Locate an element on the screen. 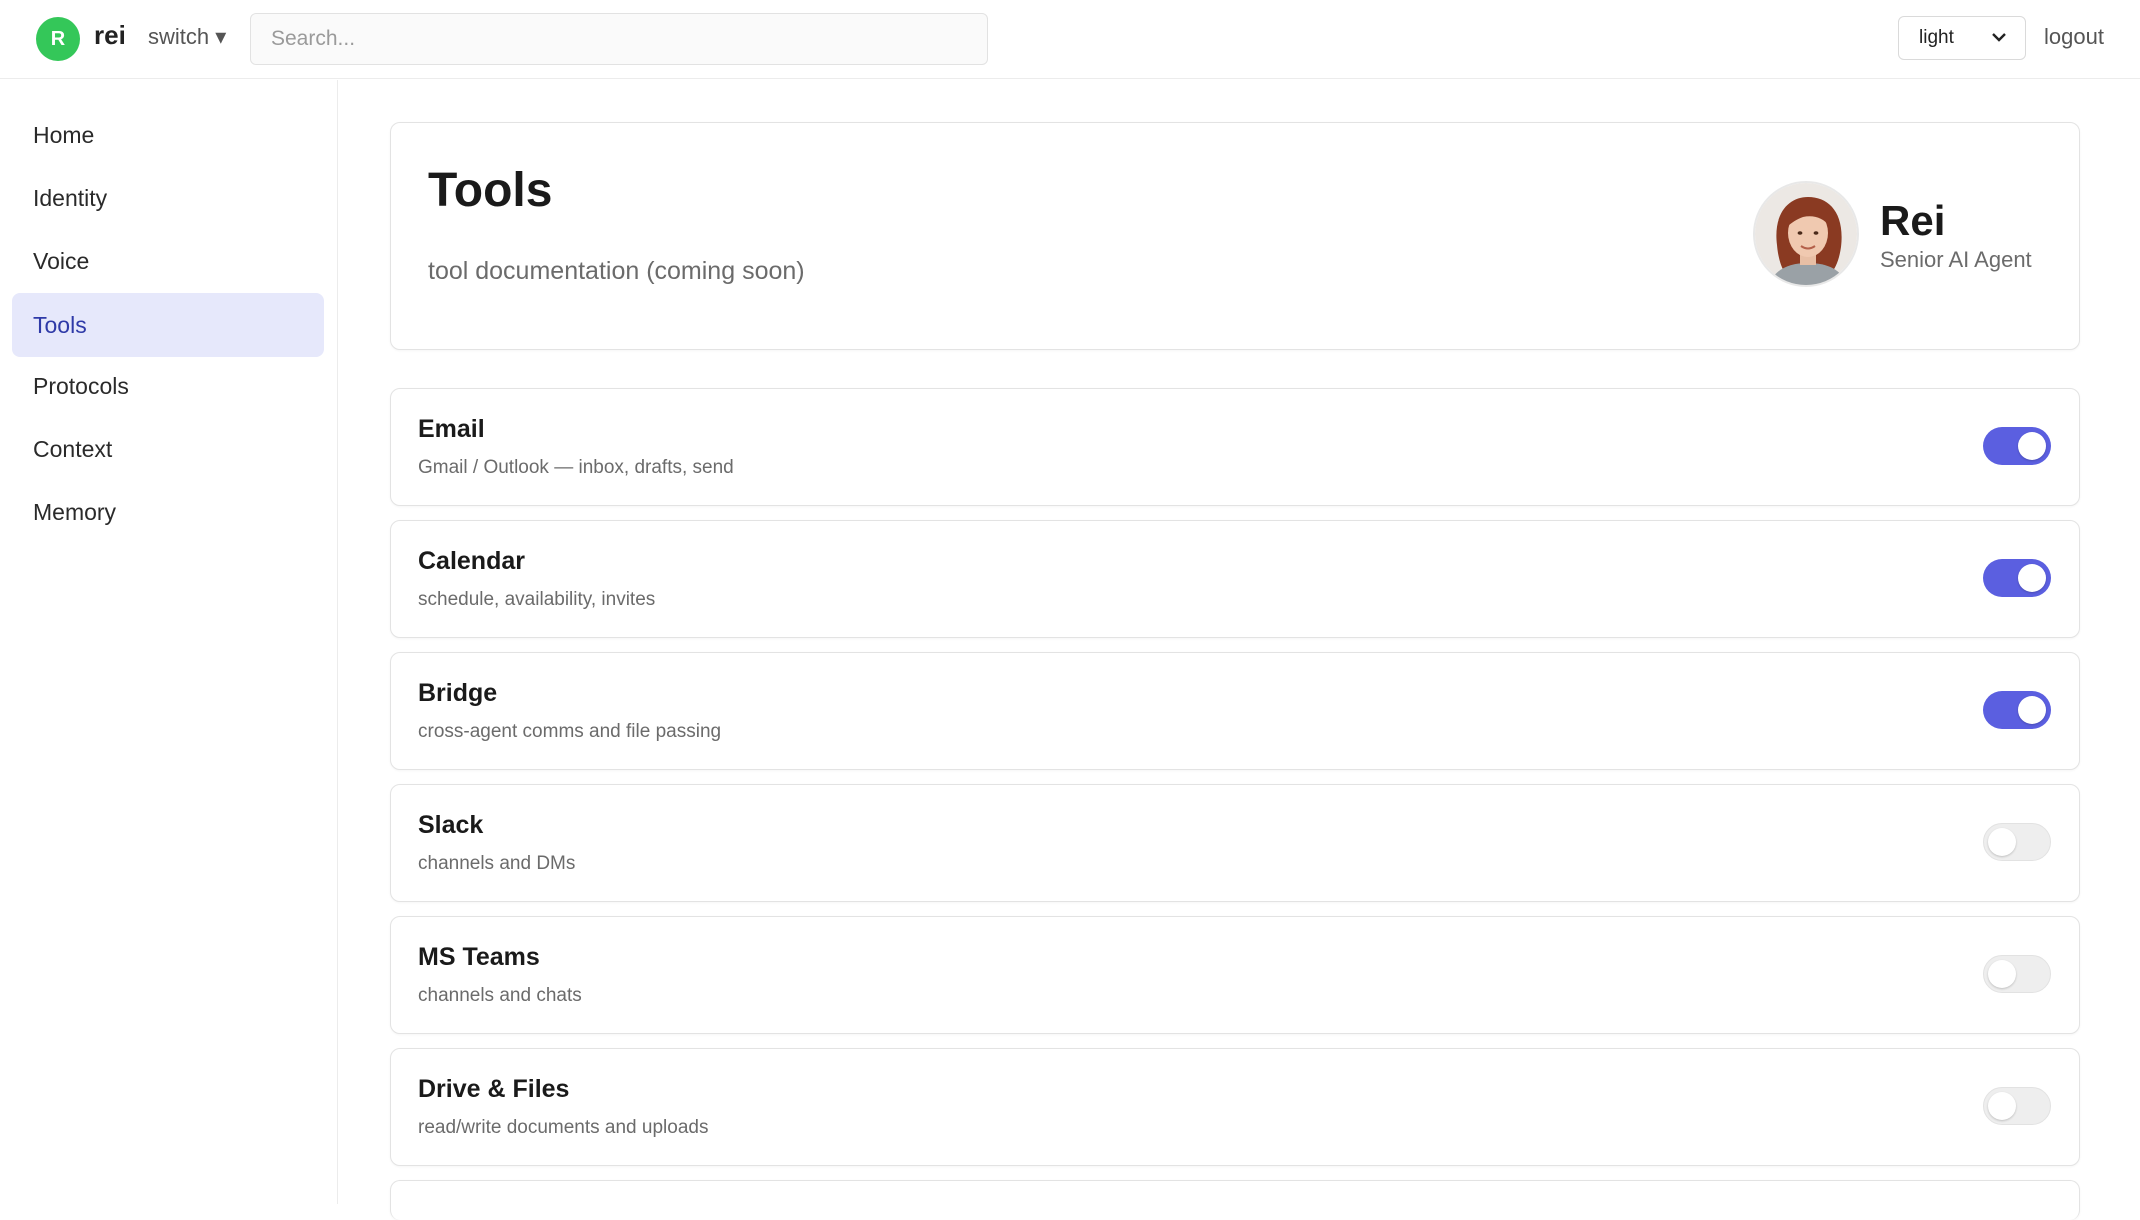  tool-description: schedule, availability, invites is located at coordinates (537, 599).